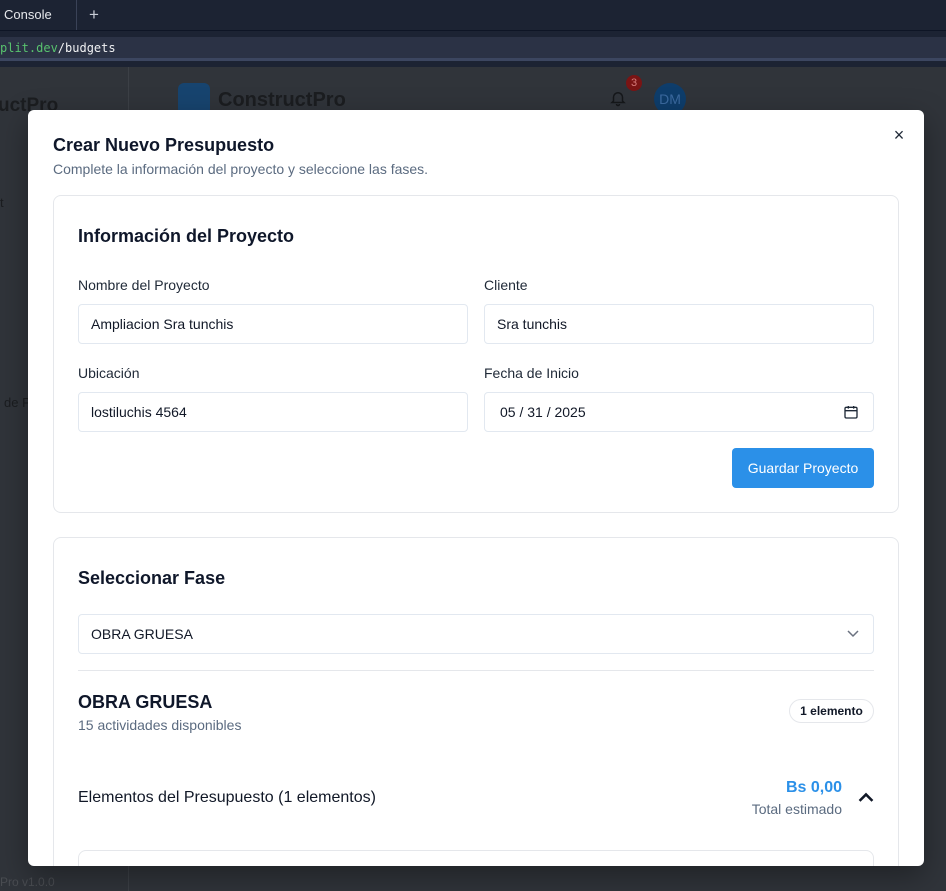 The image size is (946, 891). Describe the element at coordinates (473, 15) in the screenshot. I see `browser-tab-bar: Console +` at that location.